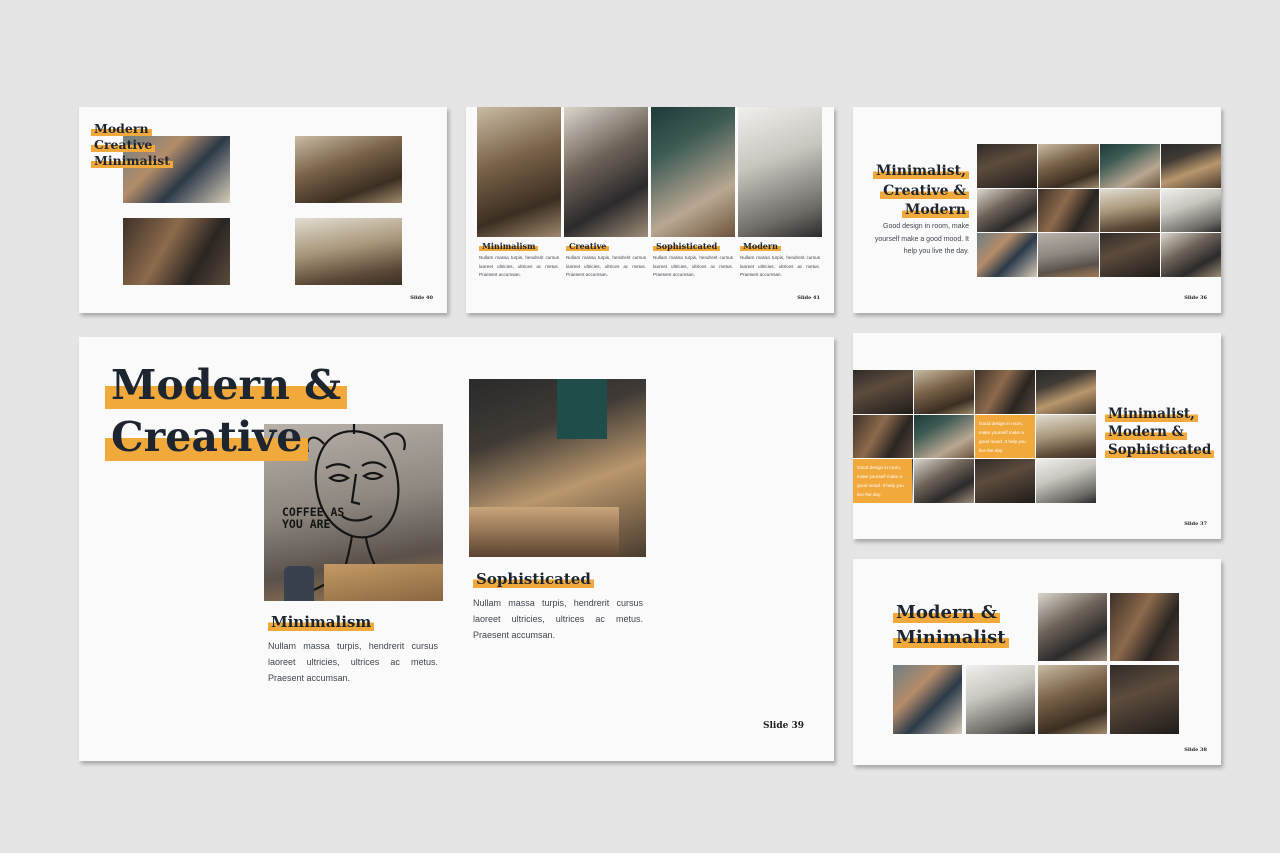  What do you see at coordinates (1072, 627) in the screenshot?
I see `photo-dining` at bounding box center [1072, 627].